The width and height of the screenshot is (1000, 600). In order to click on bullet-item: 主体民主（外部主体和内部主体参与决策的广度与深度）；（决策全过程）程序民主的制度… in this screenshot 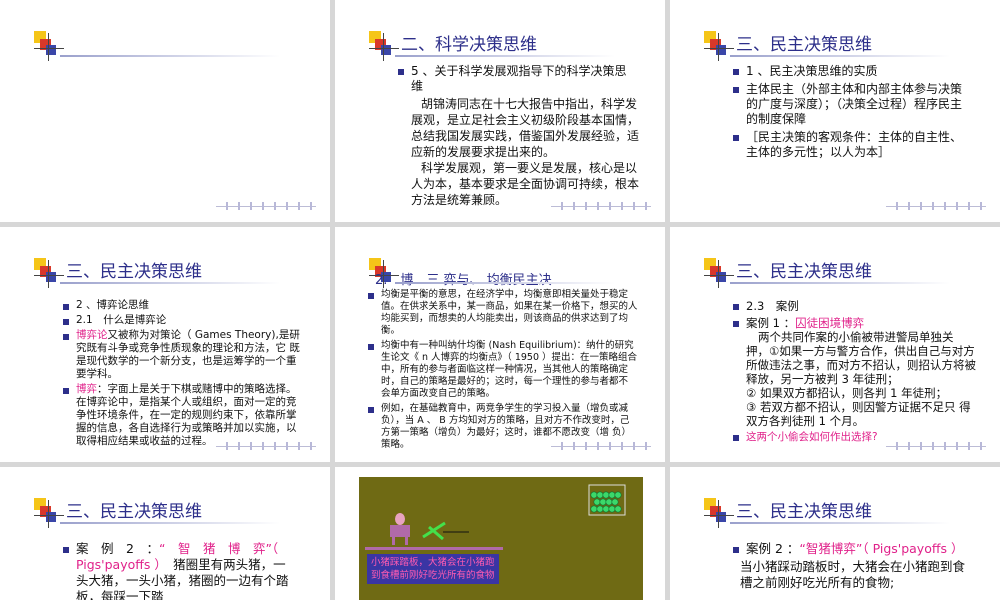, I will do `click(852, 104)`.